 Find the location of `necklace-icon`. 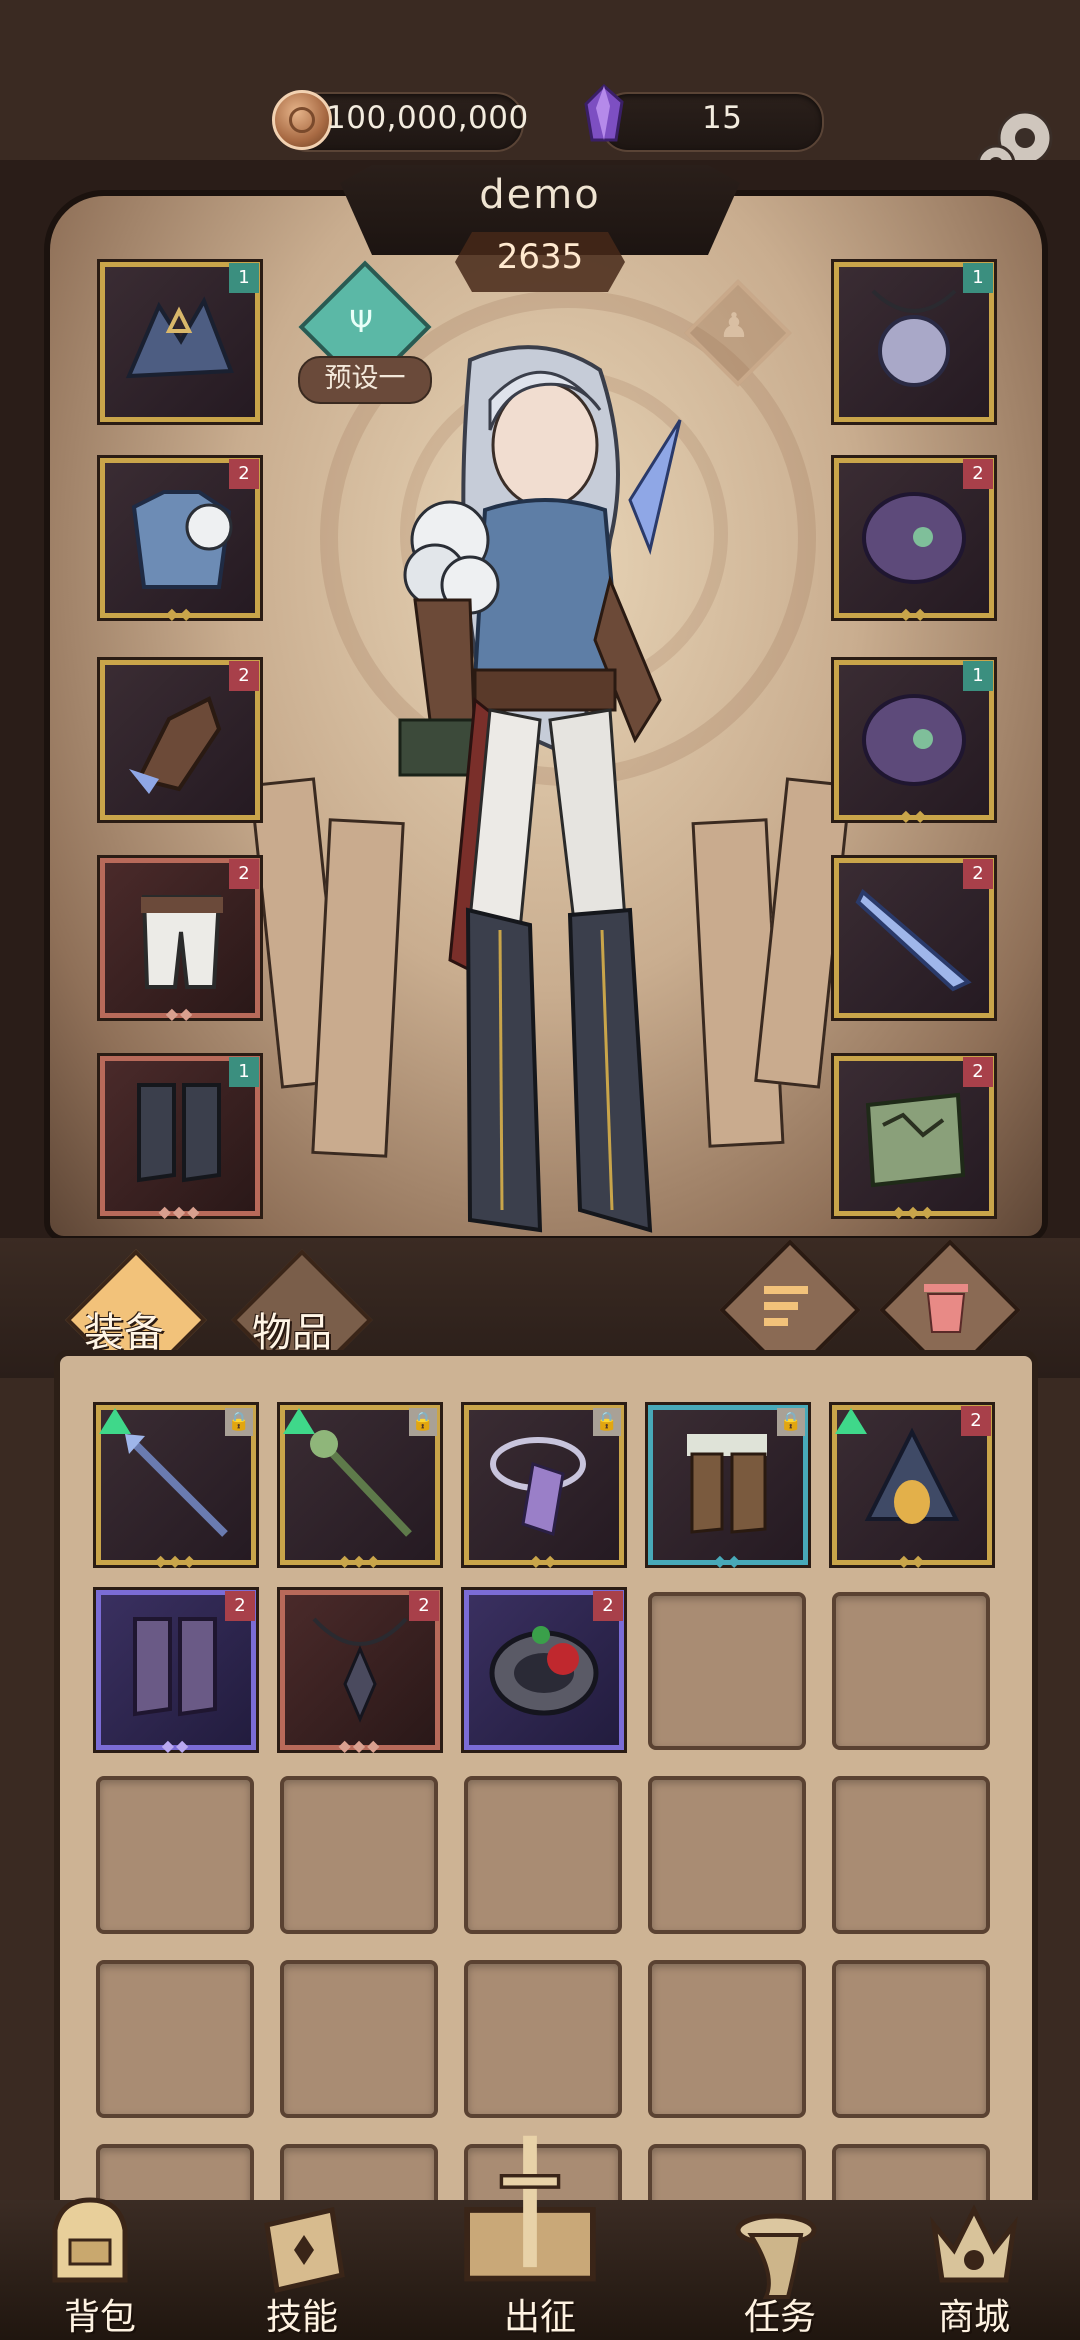

necklace-icon is located at coordinates (360, 1670).